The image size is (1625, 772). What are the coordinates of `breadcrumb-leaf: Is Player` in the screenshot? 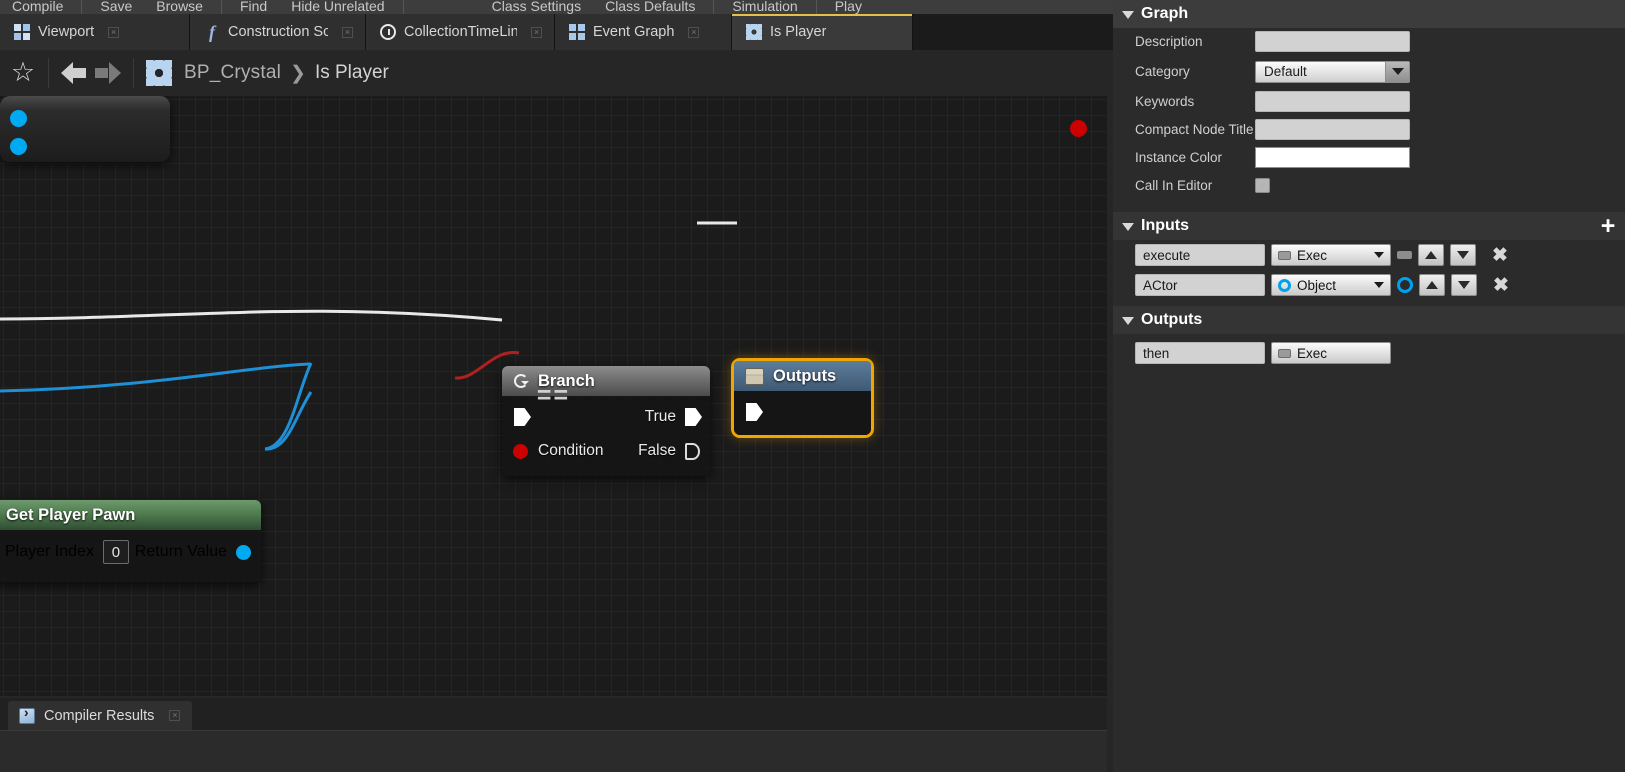 It's located at (352, 73).